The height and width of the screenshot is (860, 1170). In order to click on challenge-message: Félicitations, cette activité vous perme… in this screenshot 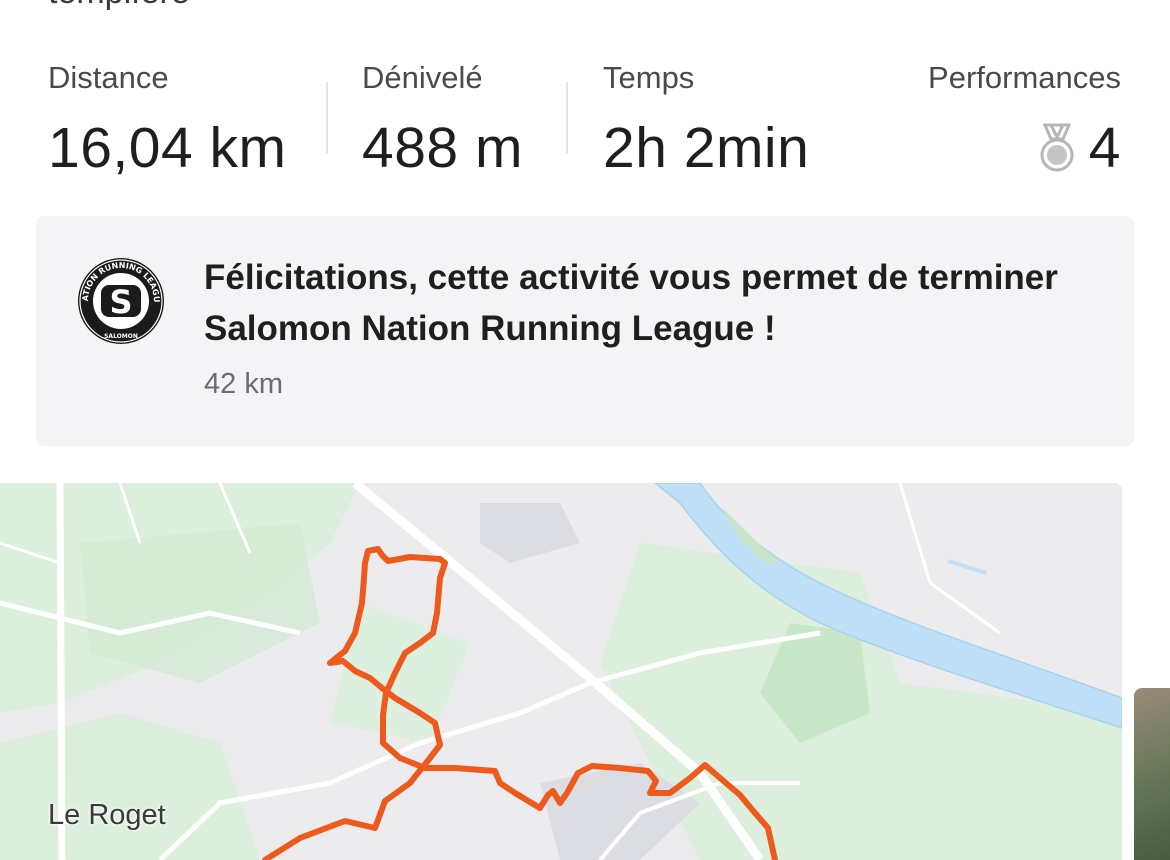, I will do `click(631, 303)`.